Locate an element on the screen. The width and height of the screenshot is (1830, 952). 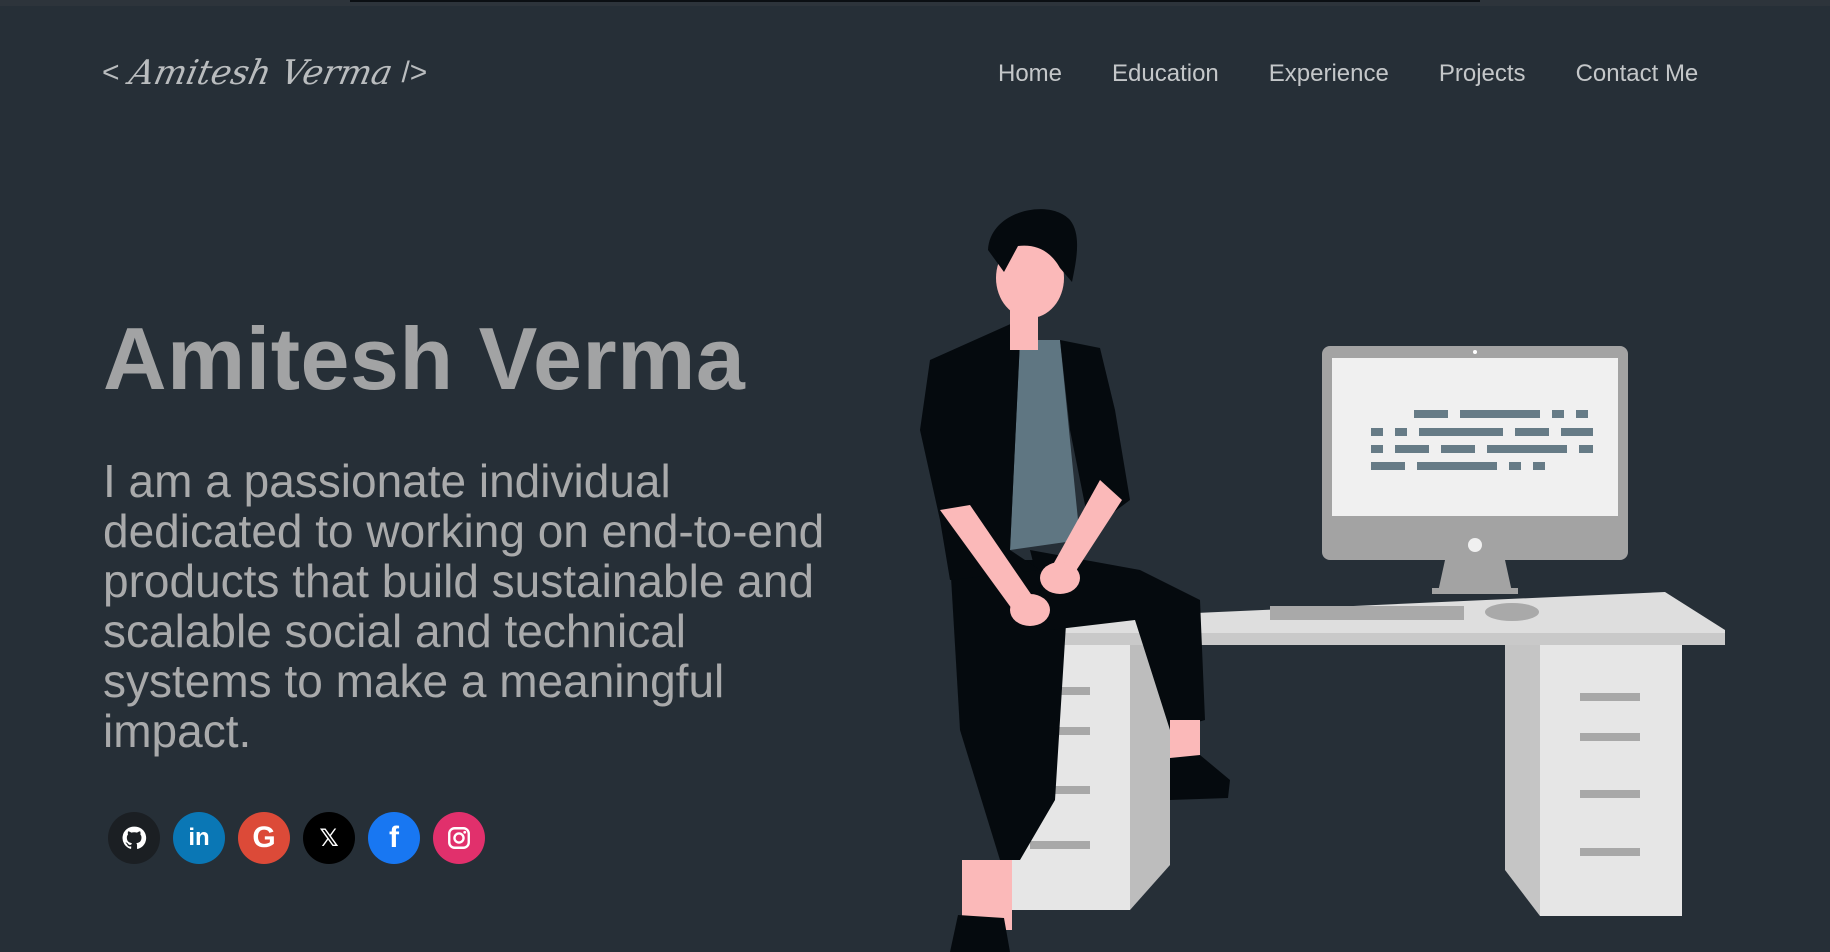
nav-projects: Projects is located at coordinates (1482, 74).